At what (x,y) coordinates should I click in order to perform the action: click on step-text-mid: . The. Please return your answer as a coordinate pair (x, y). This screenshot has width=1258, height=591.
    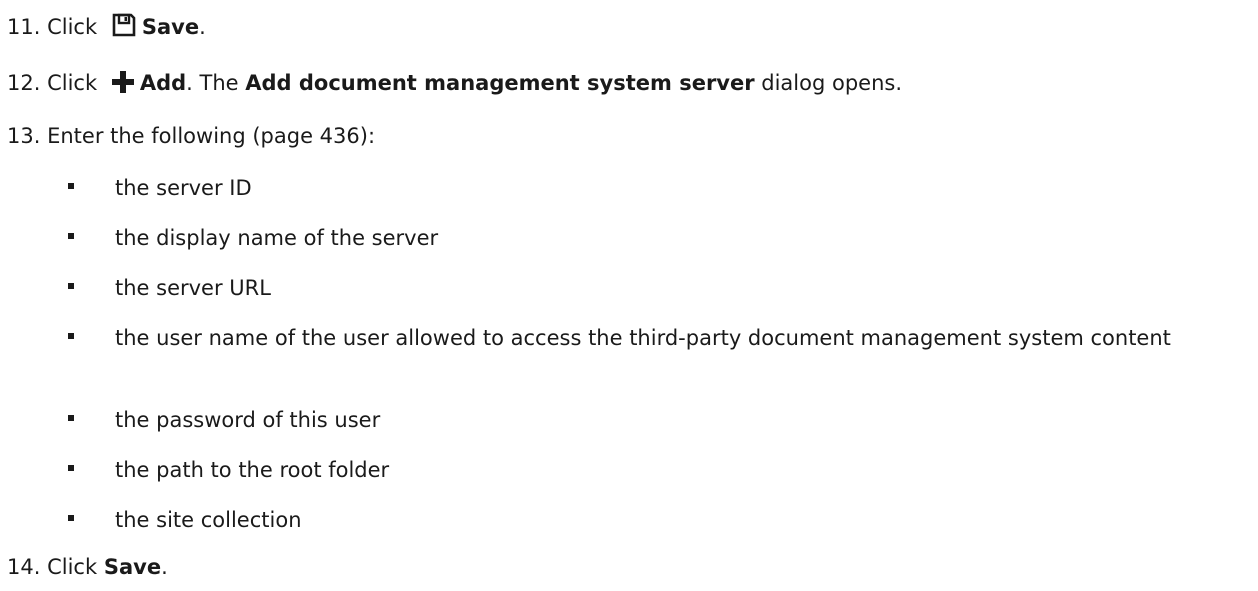
    Looking at the image, I should click on (216, 83).